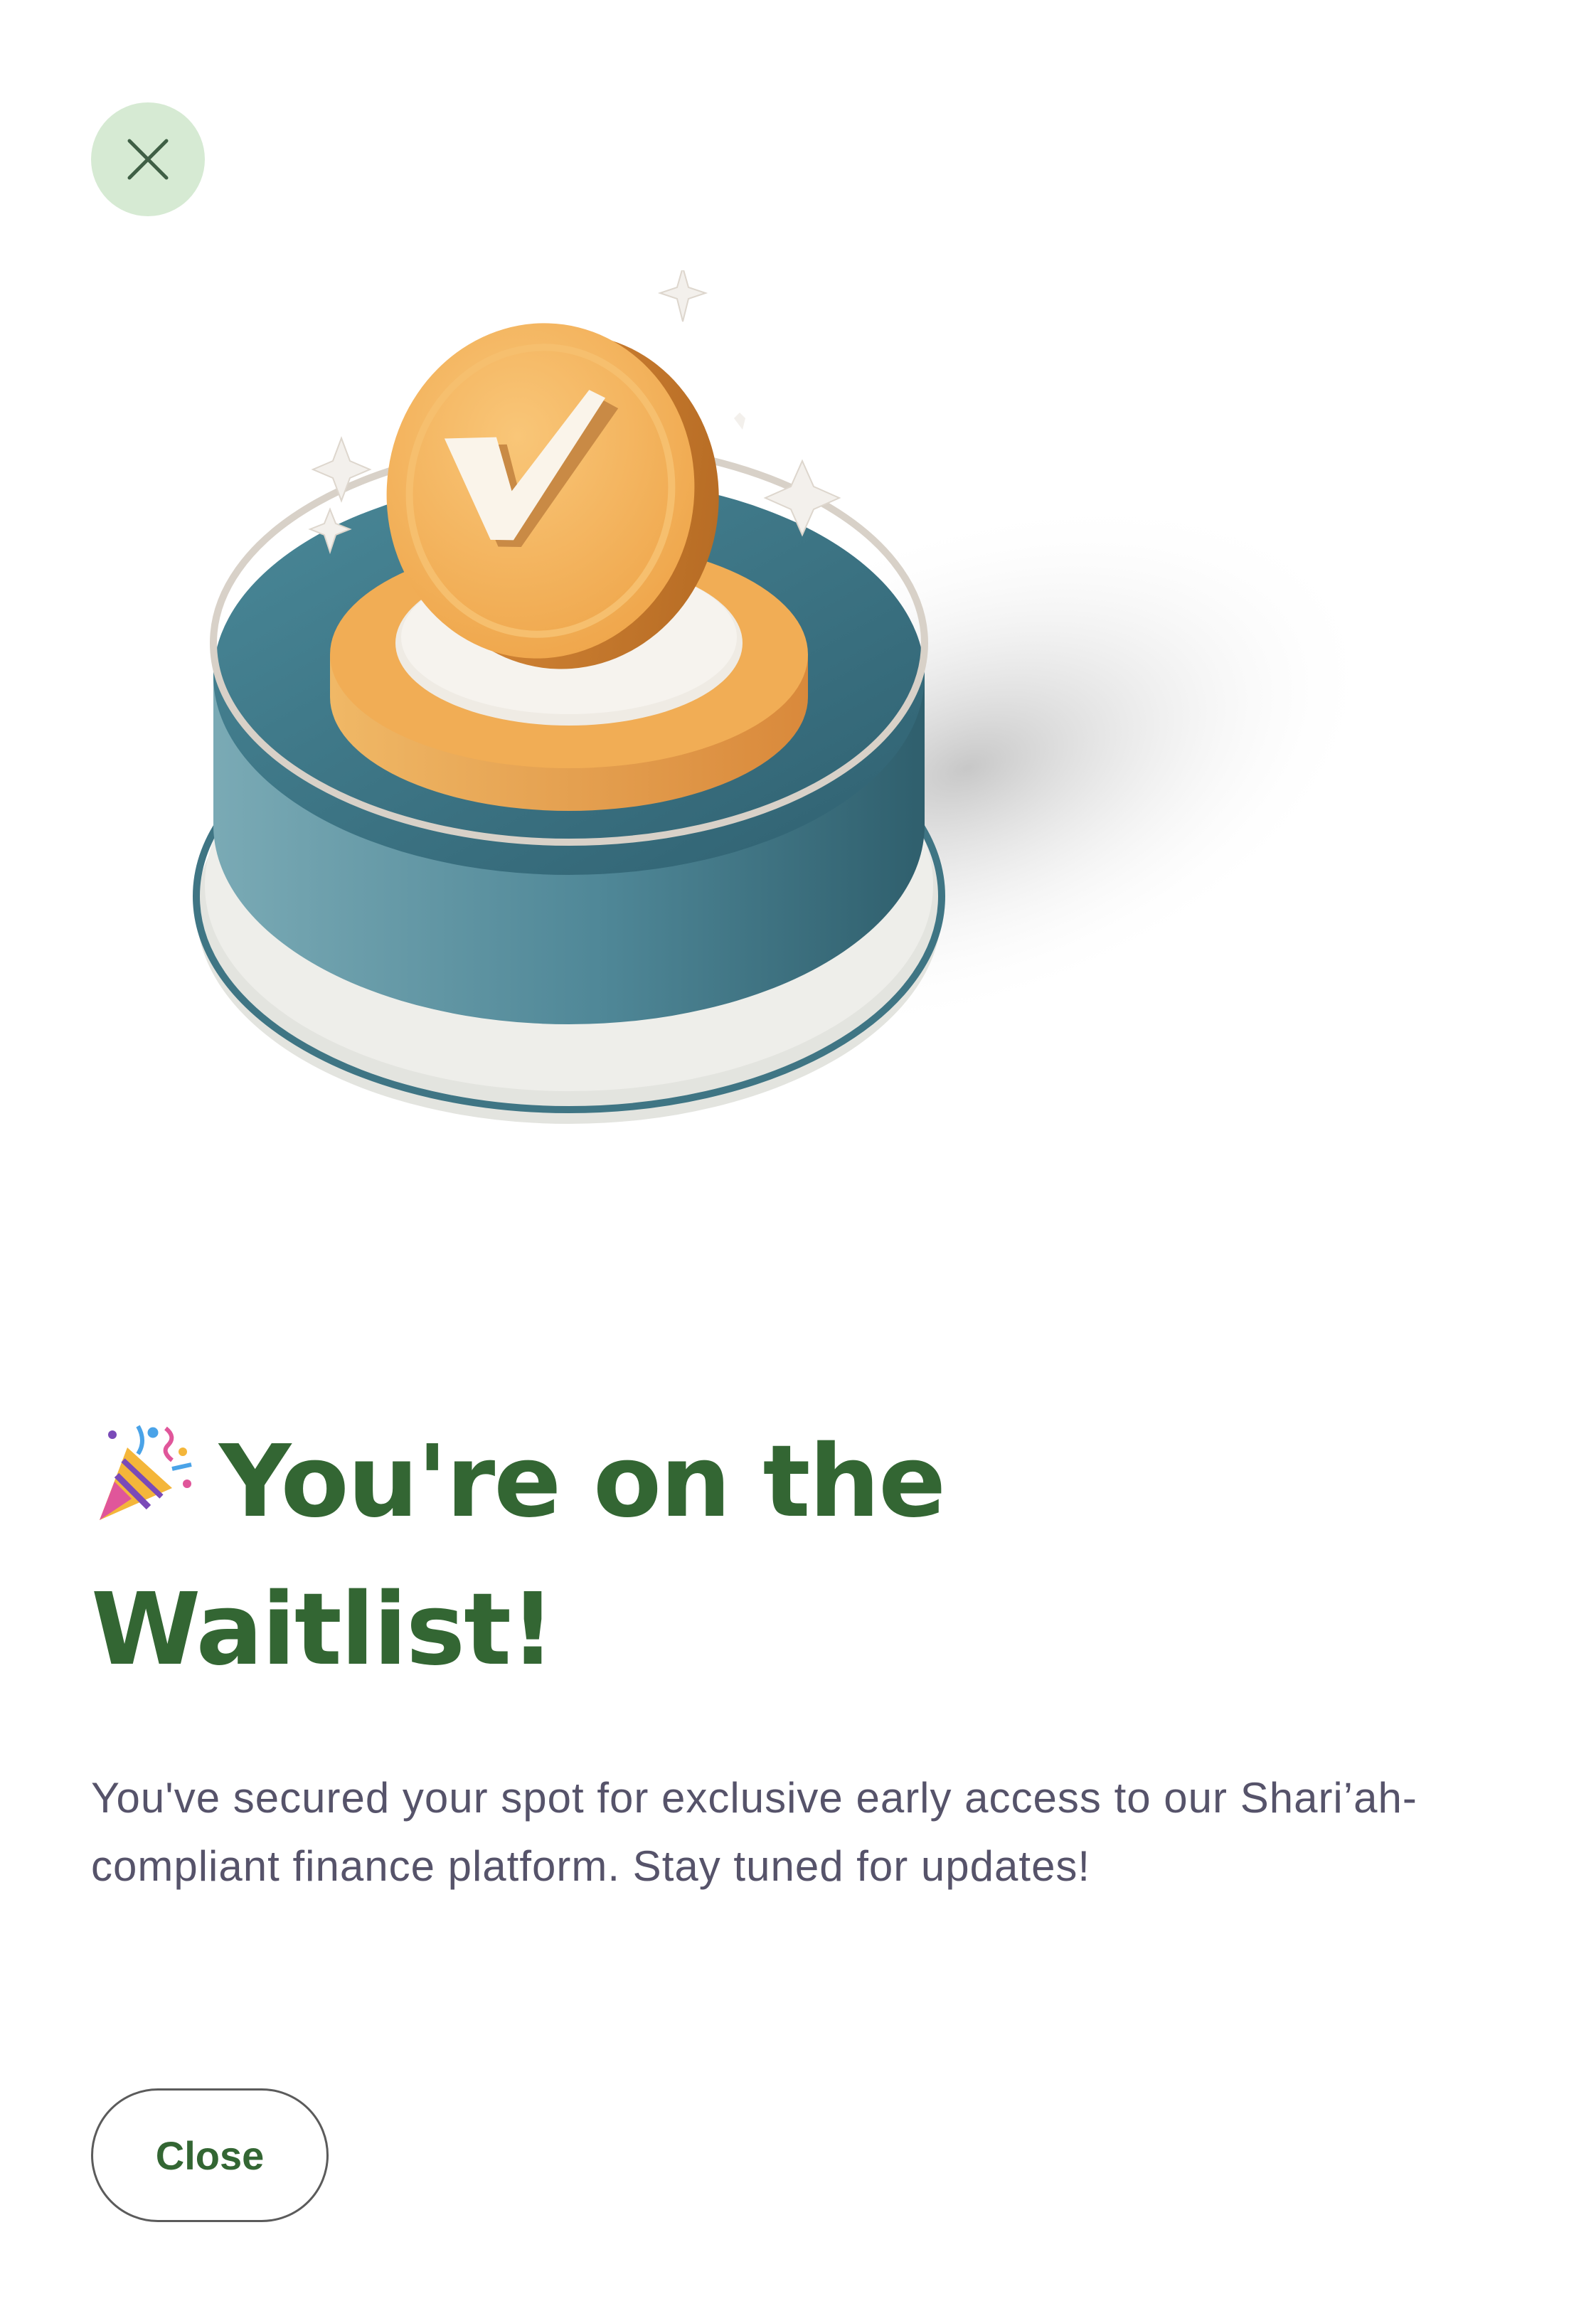  I want to click on headline-line-1: You're on the, so click(582, 1482).